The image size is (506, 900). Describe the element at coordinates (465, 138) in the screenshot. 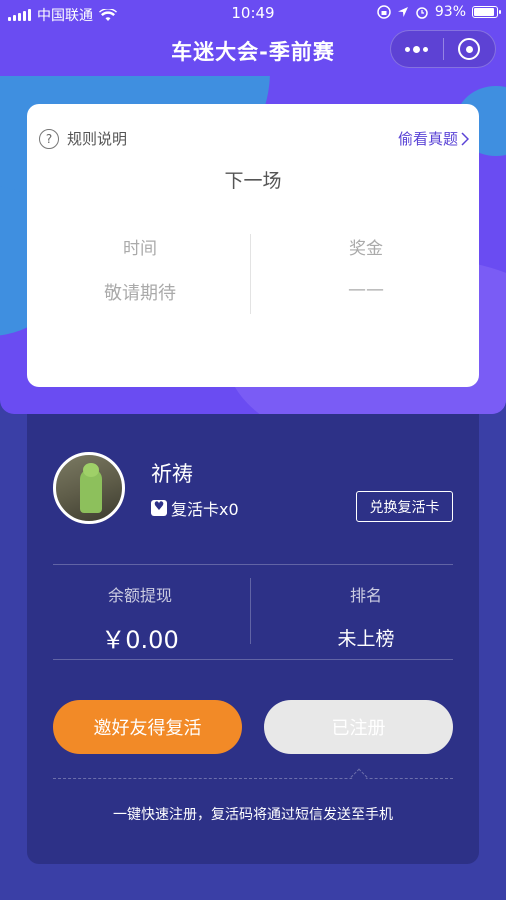

I see `chevron-right-icon` at that location.